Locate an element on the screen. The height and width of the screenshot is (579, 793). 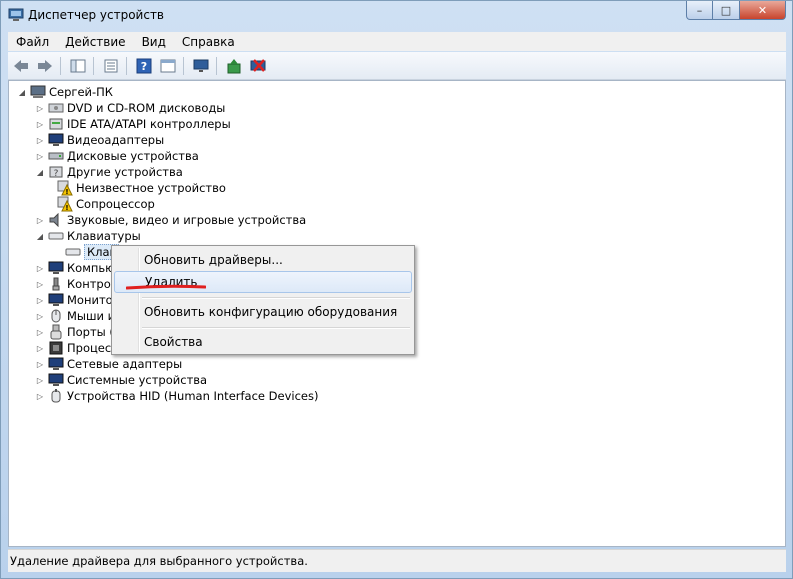
back-icon is located at coordinates (21, 66).